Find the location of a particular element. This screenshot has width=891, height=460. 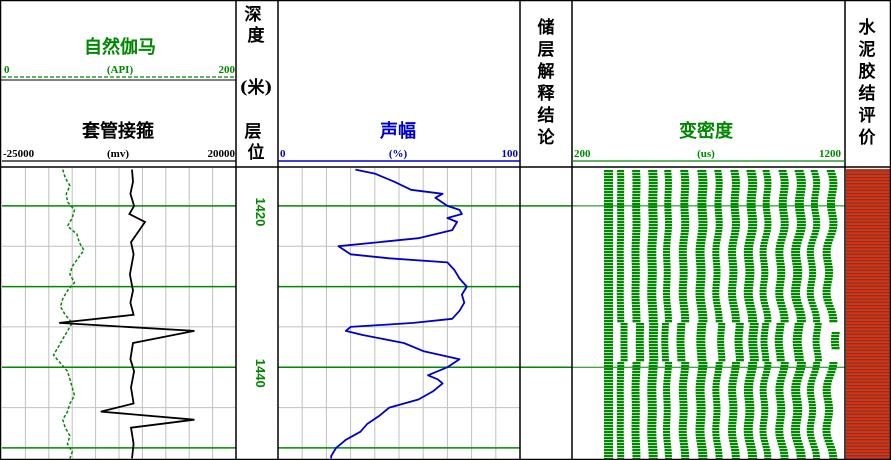

cem-title-char: 泥 is located at coordinates (867, 49).